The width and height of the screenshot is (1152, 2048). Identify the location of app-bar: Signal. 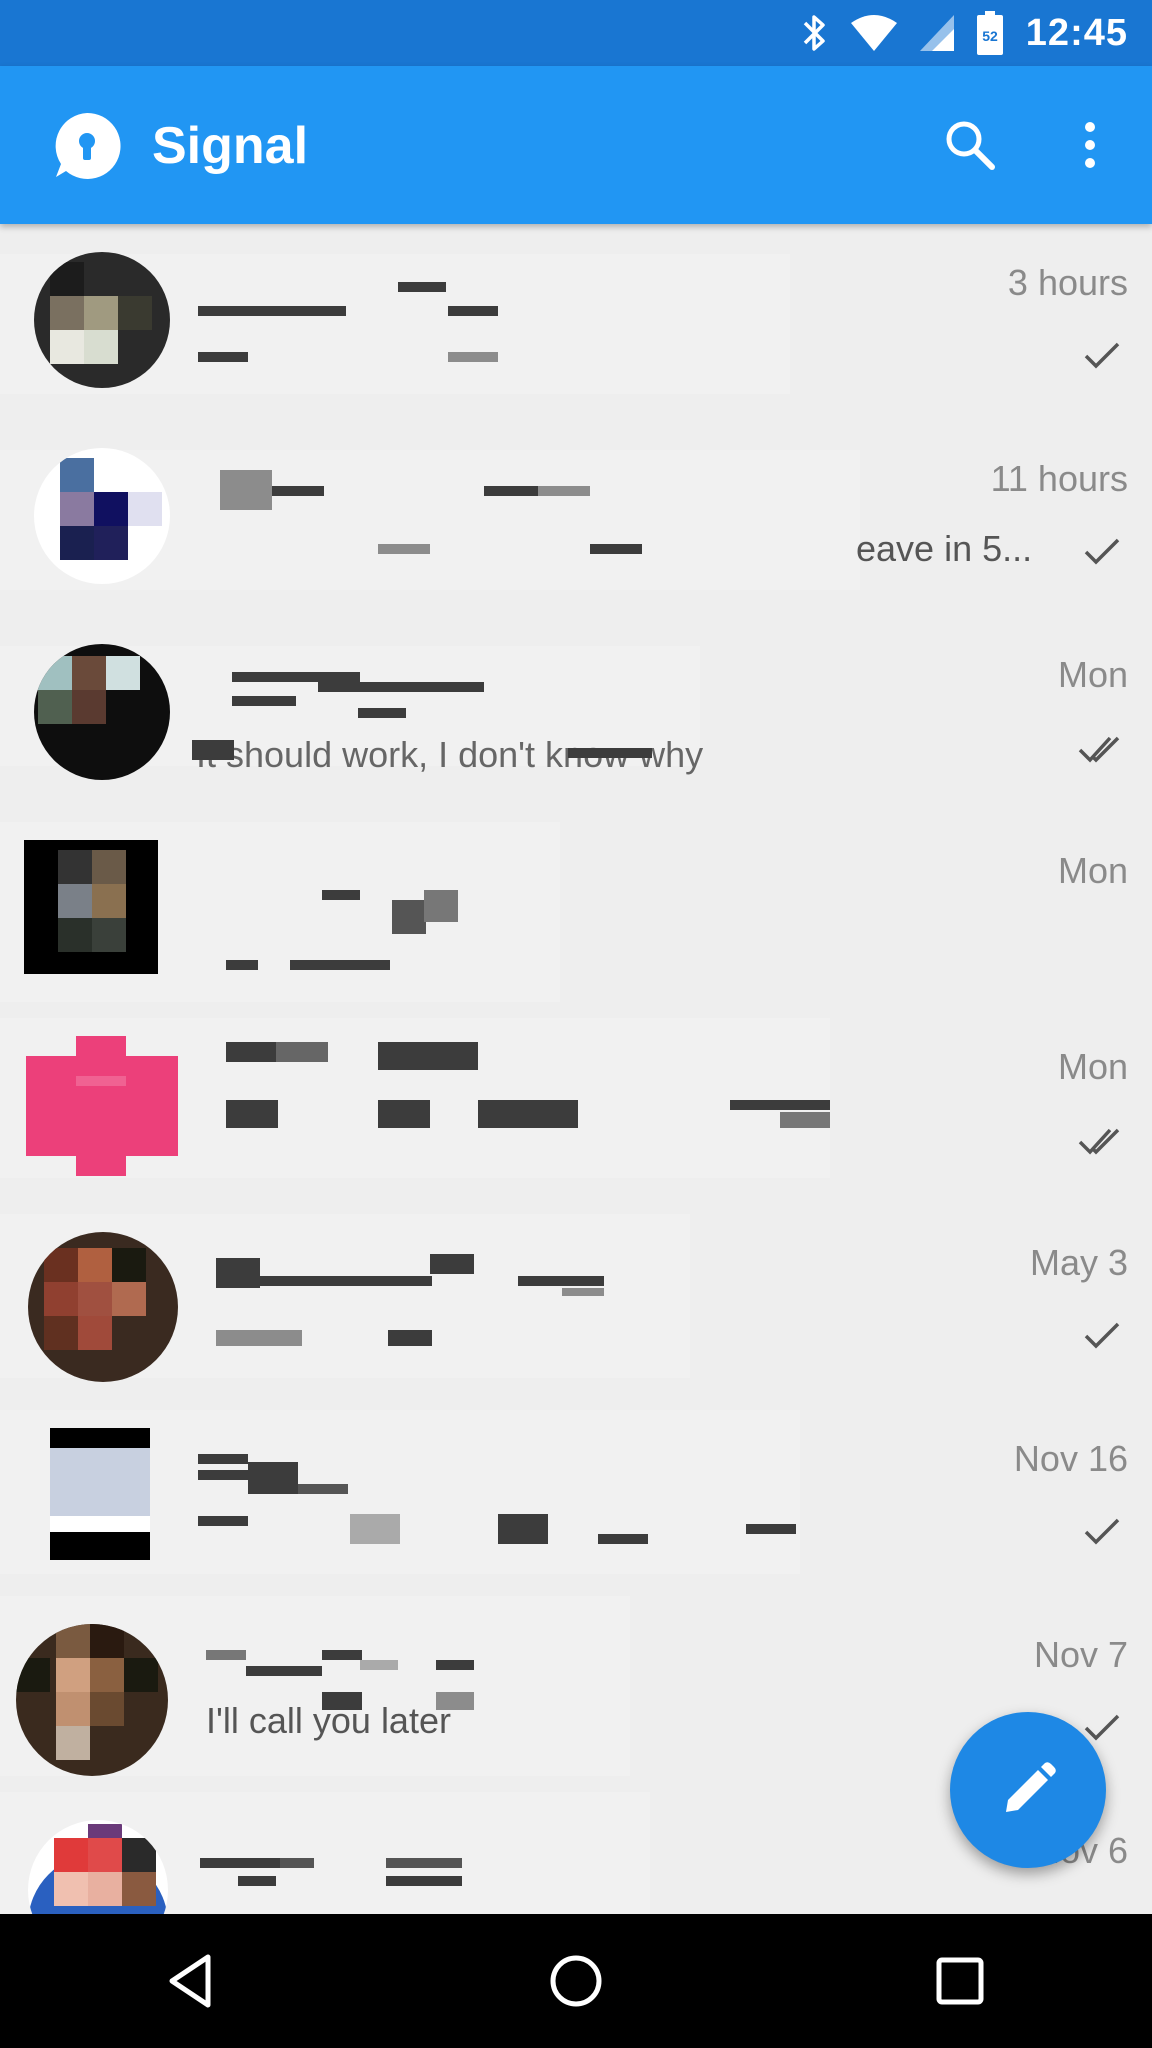
(576, 145).